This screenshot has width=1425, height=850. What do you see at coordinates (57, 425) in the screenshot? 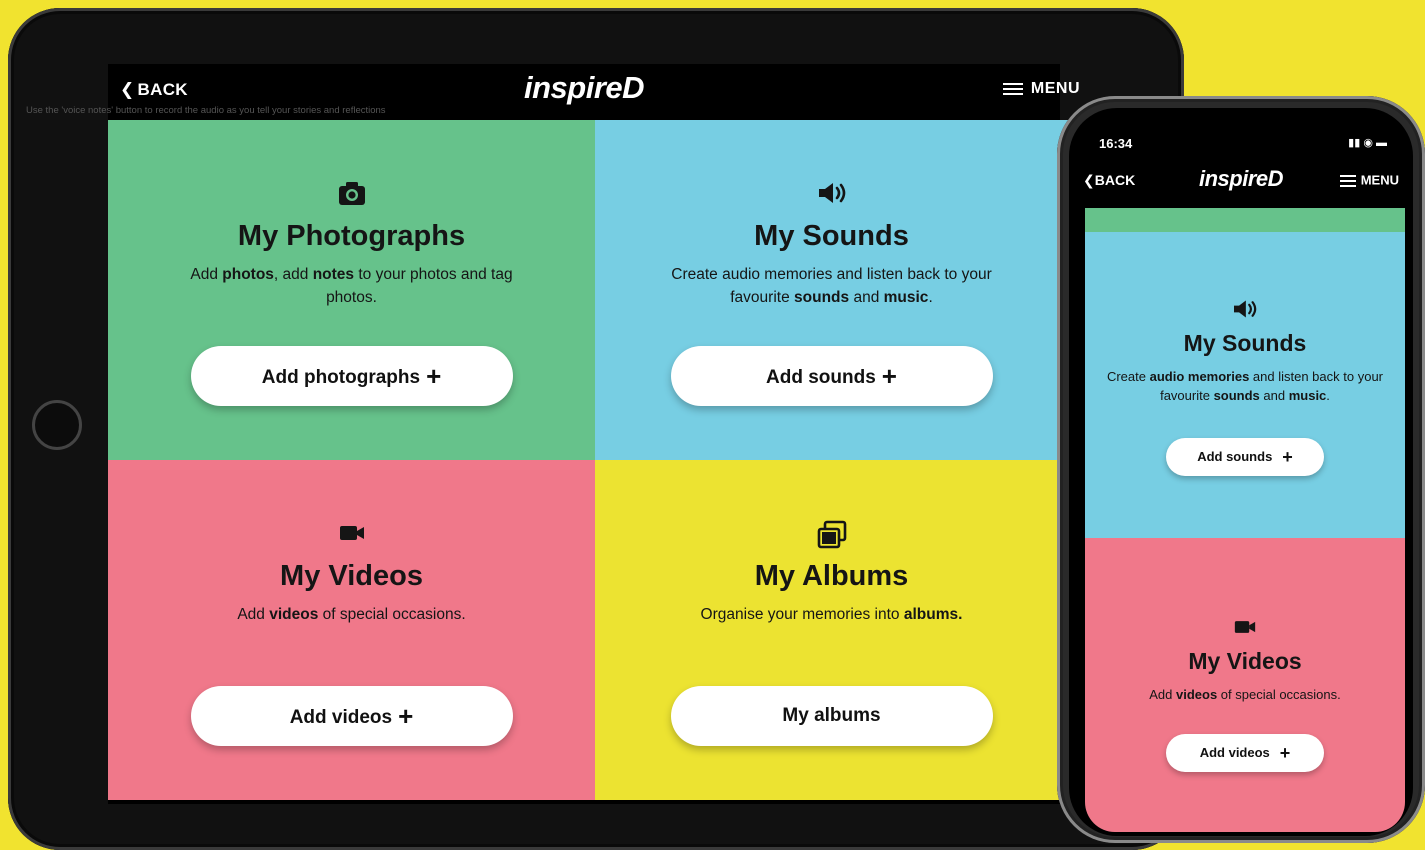
I see `home-button` at bounding box center [57, 425].